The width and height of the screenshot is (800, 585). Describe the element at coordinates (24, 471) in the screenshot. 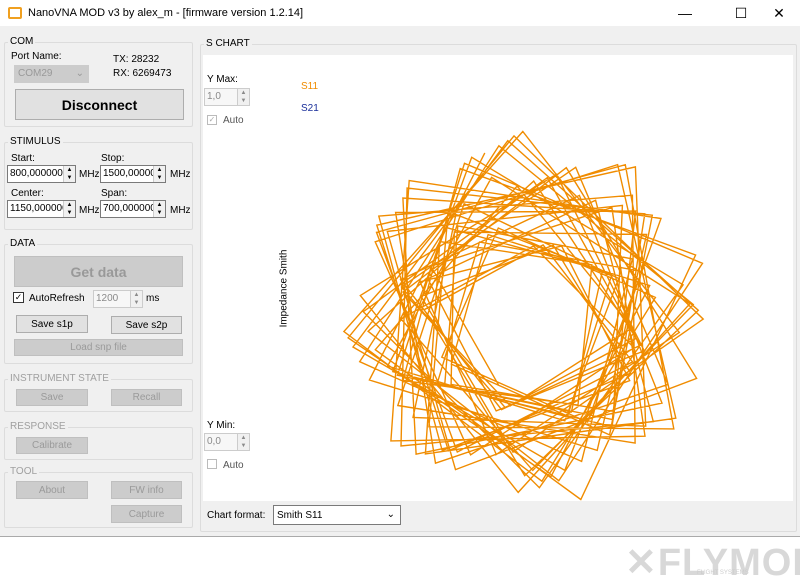

I see `tool-legend: TOOL` at that location.